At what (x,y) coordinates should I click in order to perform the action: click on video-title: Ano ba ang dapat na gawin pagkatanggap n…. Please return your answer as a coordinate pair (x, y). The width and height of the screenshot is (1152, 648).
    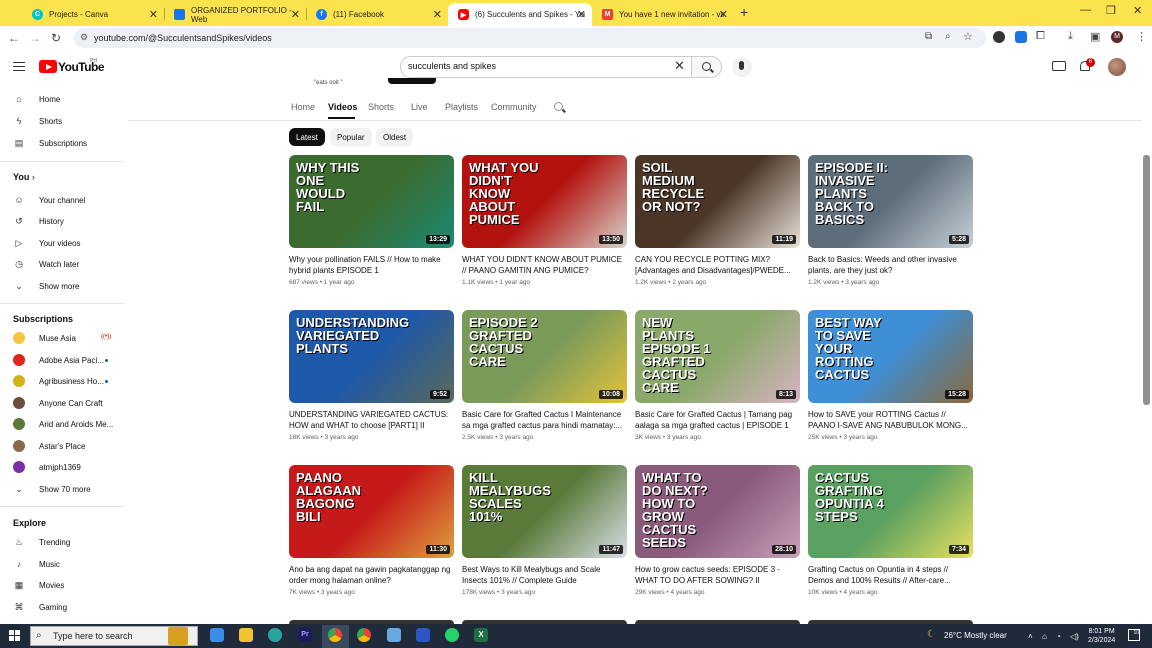
    Looking at the image, I should click on (370, 575).